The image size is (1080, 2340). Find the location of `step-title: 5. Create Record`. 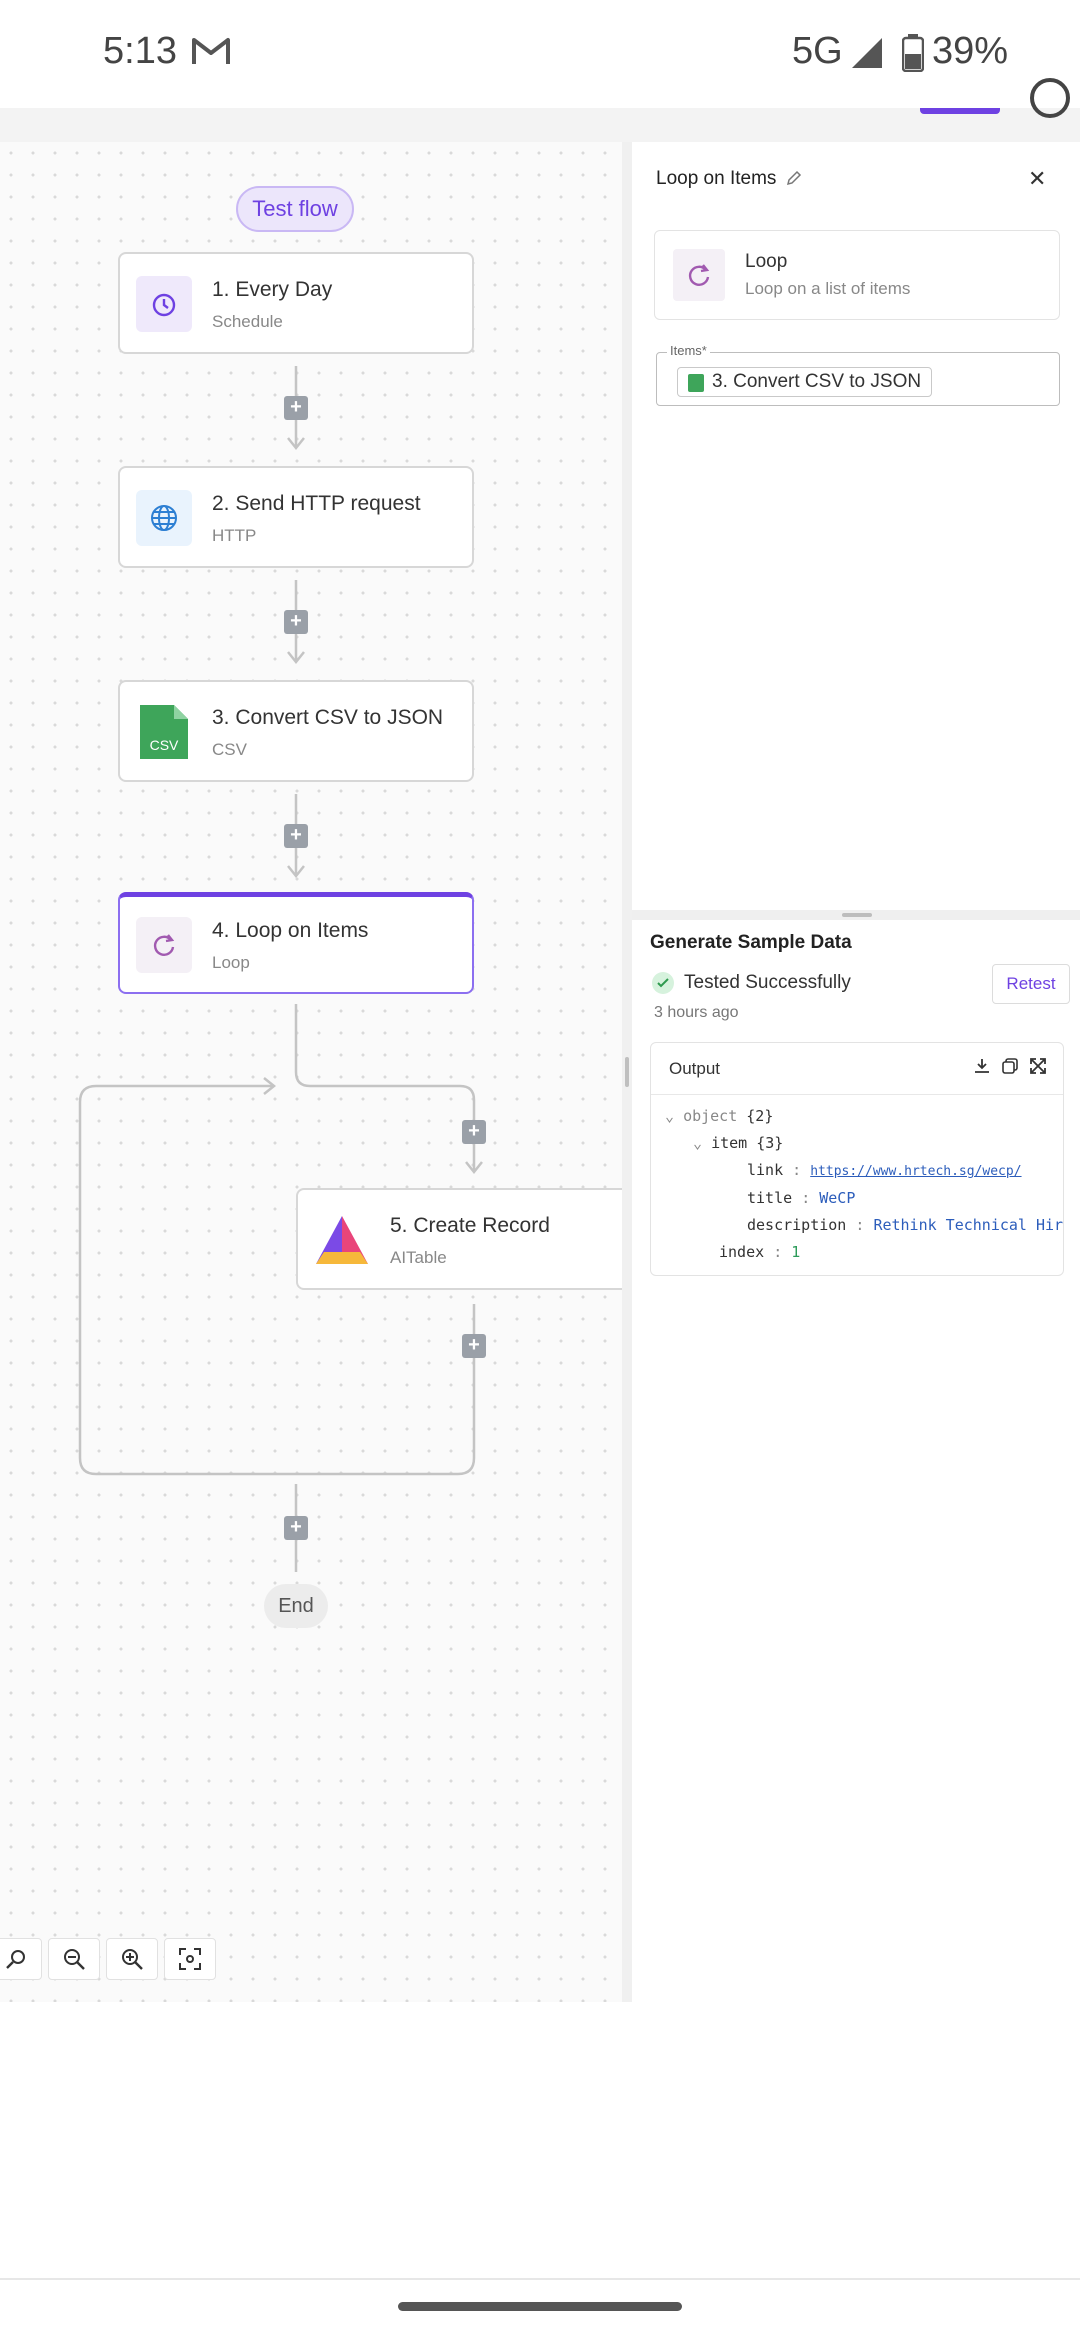

step-title: 5. Create Record is located at coordinates (470, 1225).